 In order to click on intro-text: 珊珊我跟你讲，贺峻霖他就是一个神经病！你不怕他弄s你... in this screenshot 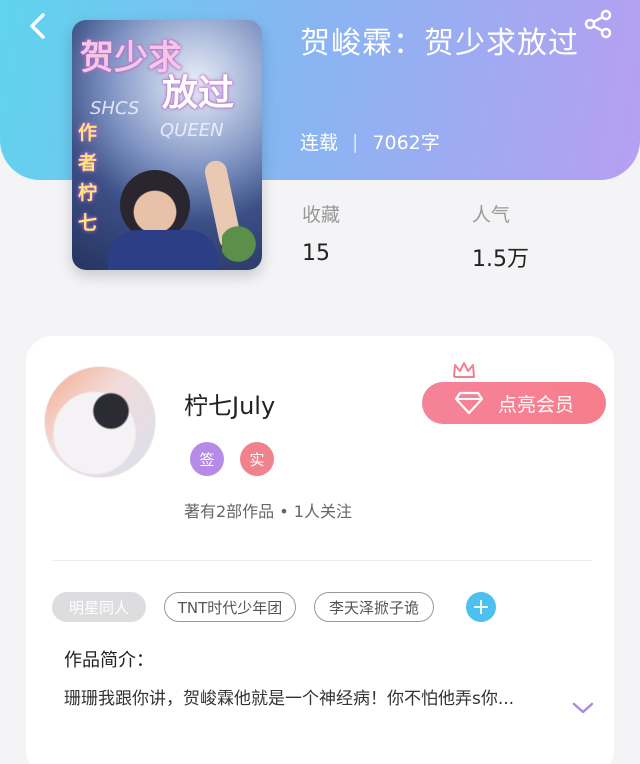, I will do `click(289, 699)`.